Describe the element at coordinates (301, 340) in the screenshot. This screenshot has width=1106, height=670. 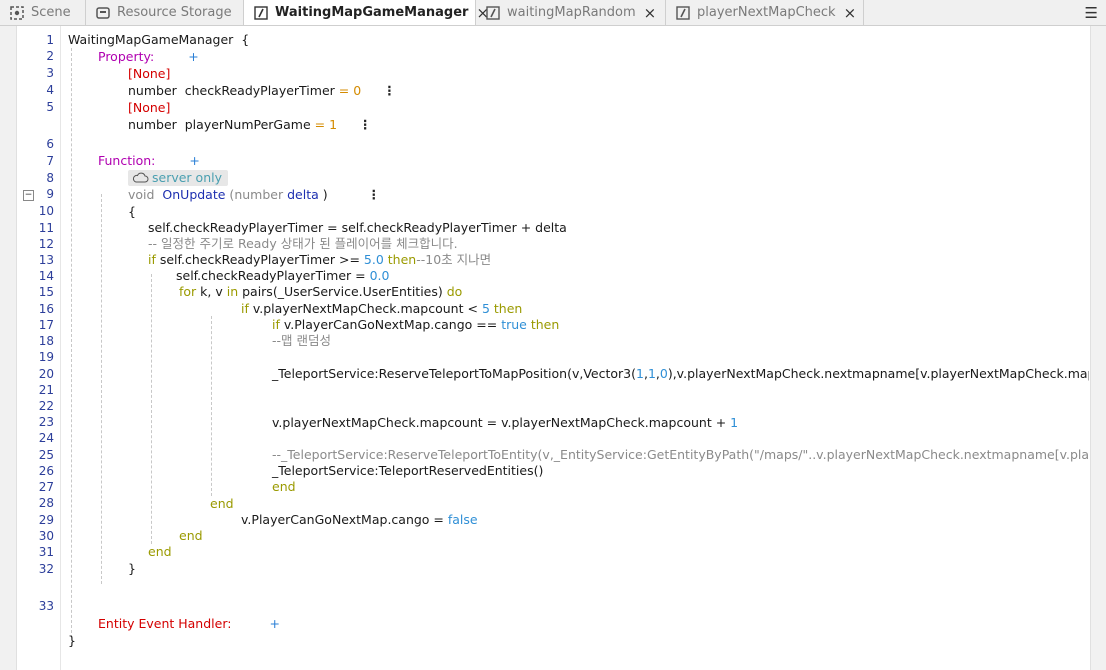
I see `code-comment: --맵 랜덤성` at that location.